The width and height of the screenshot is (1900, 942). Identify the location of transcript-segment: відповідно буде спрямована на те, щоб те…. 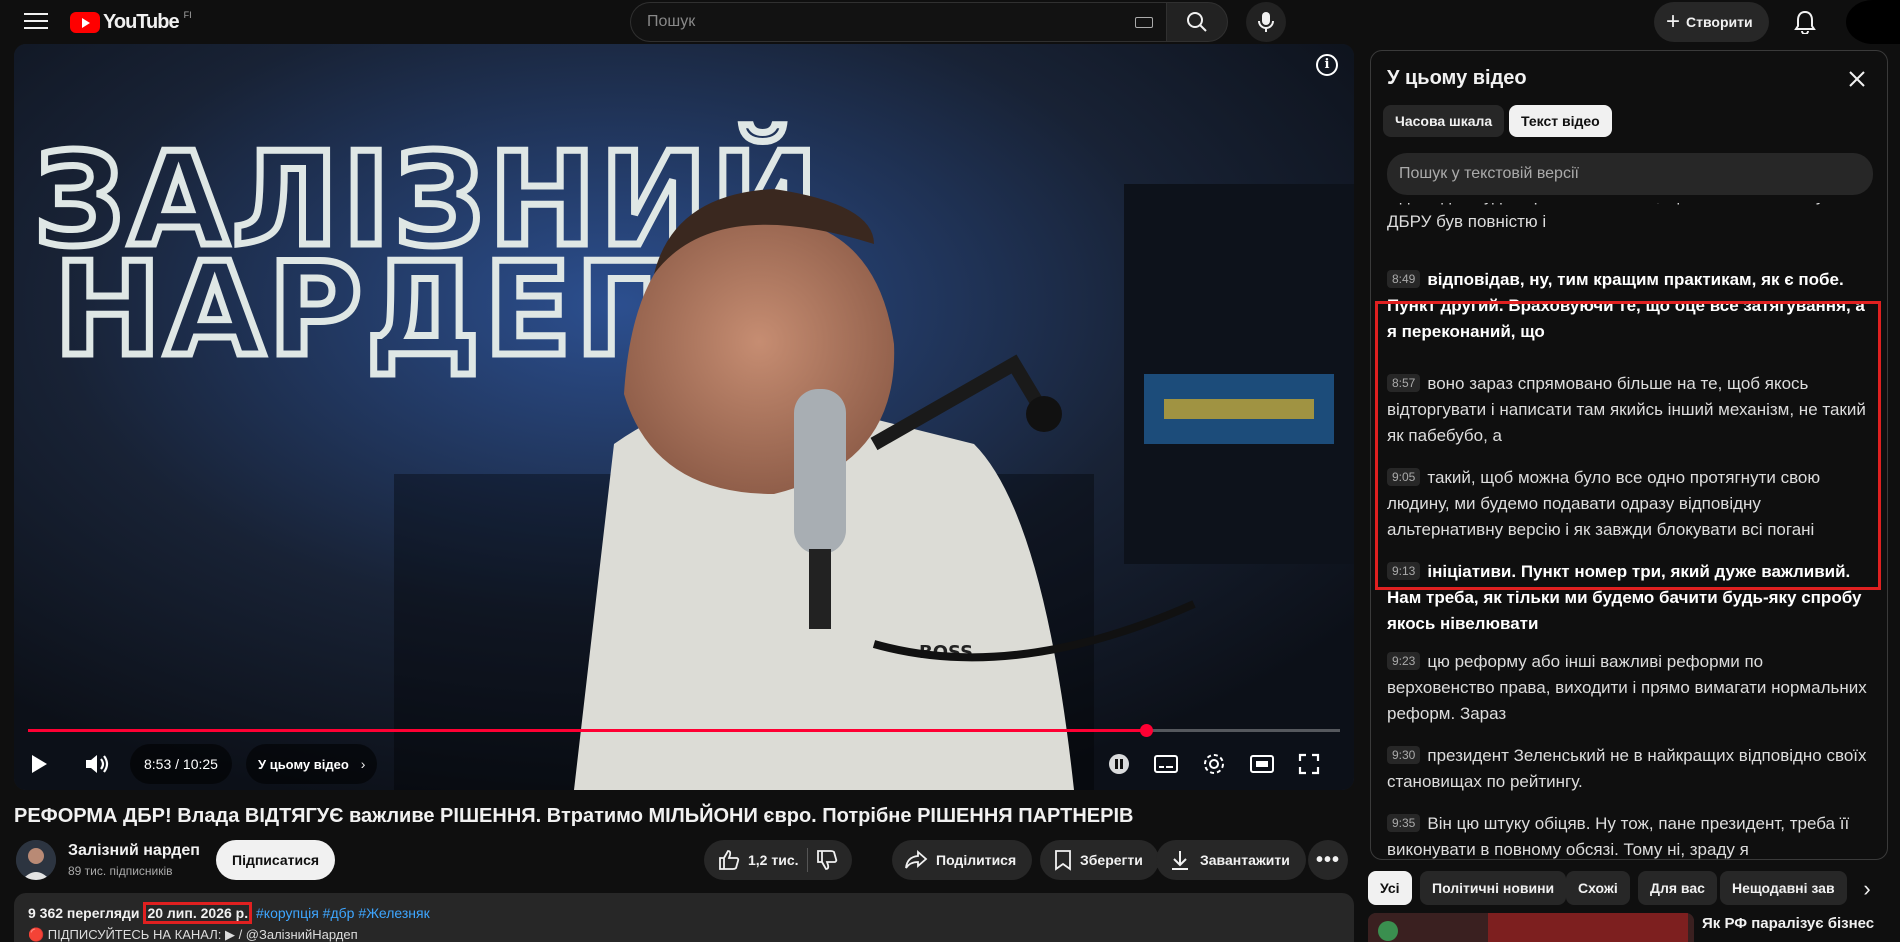
(1627, 219).